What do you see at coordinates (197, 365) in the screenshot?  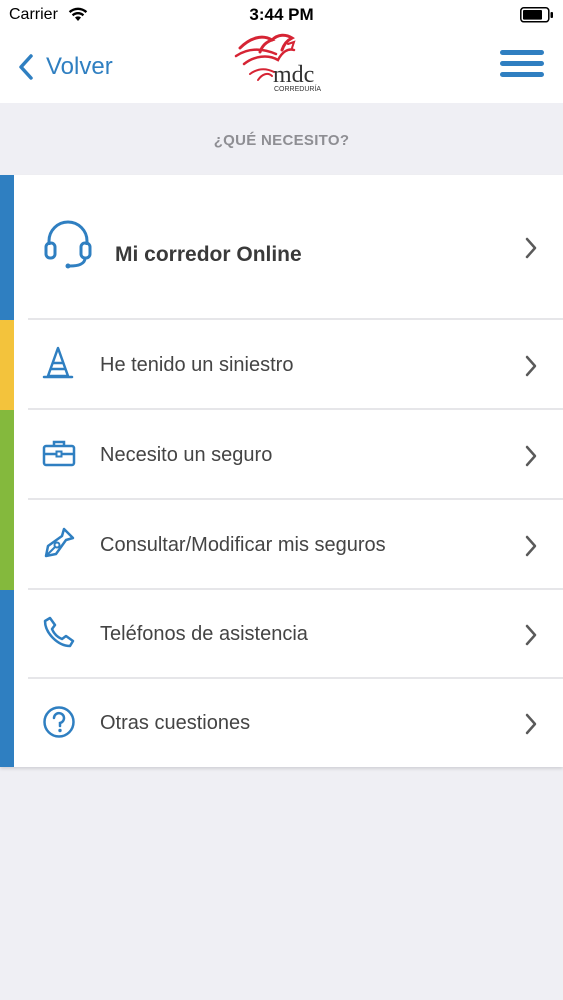 I see `menu-item-label: He tenido un siniestro` at bounding box center [197, 365].